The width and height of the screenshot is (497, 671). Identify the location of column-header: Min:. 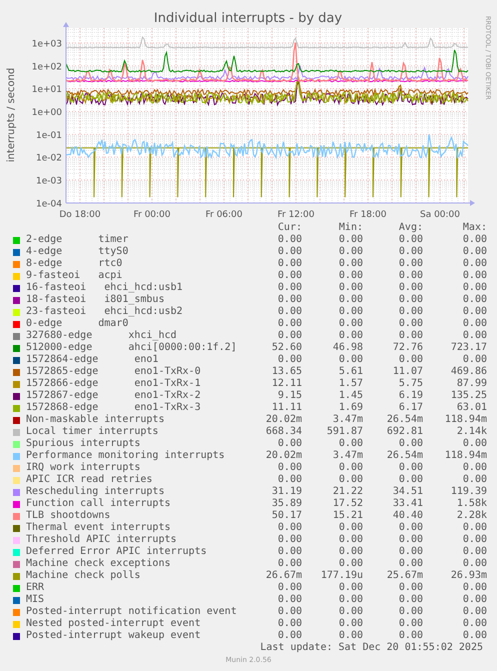
(350, 228).